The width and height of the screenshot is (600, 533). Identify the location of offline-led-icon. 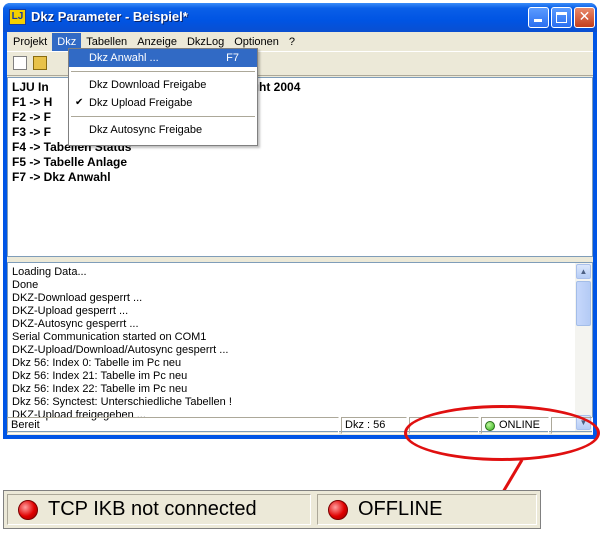
(338, 509).